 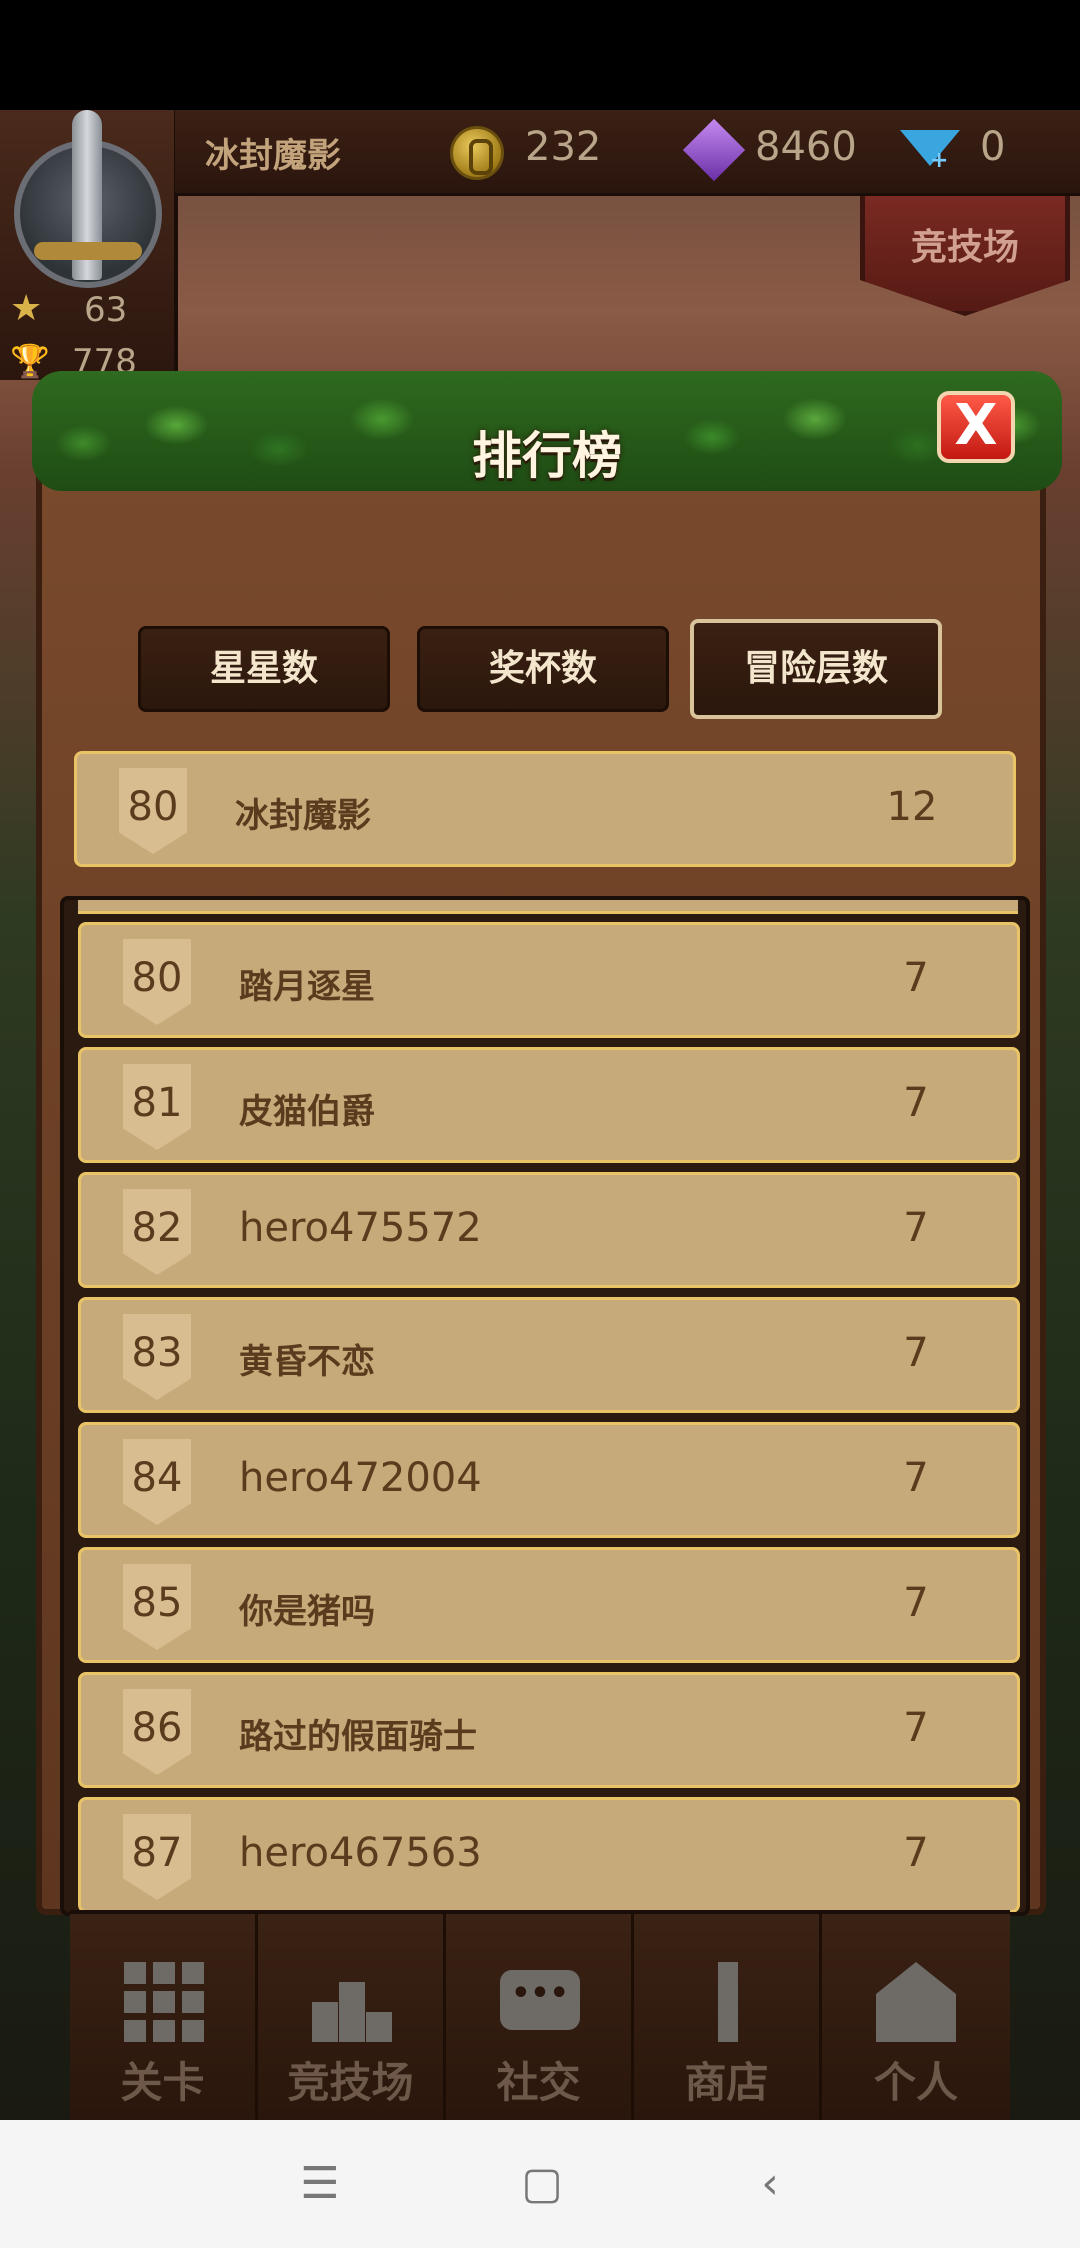 I want to click on sword-icon, so click(x=728, y=2002).